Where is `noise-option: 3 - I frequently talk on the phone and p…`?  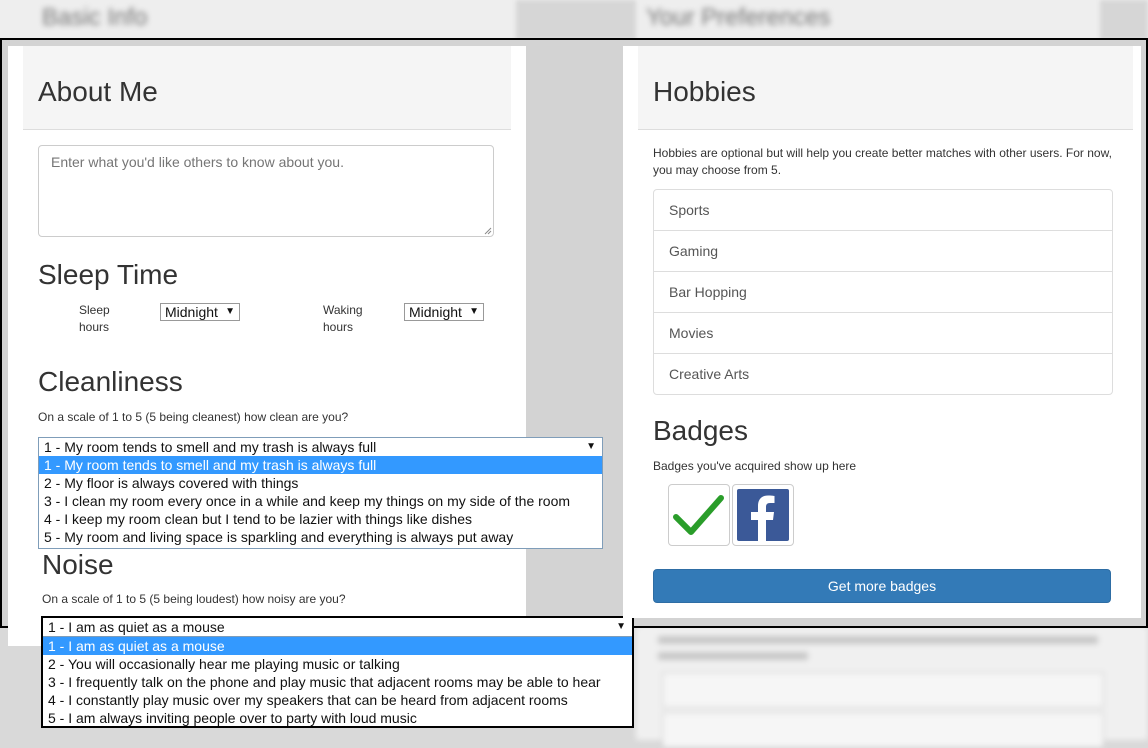
noise-option: 3 - I frequently talk on the phone and p… is located at coordinates (337, 682).